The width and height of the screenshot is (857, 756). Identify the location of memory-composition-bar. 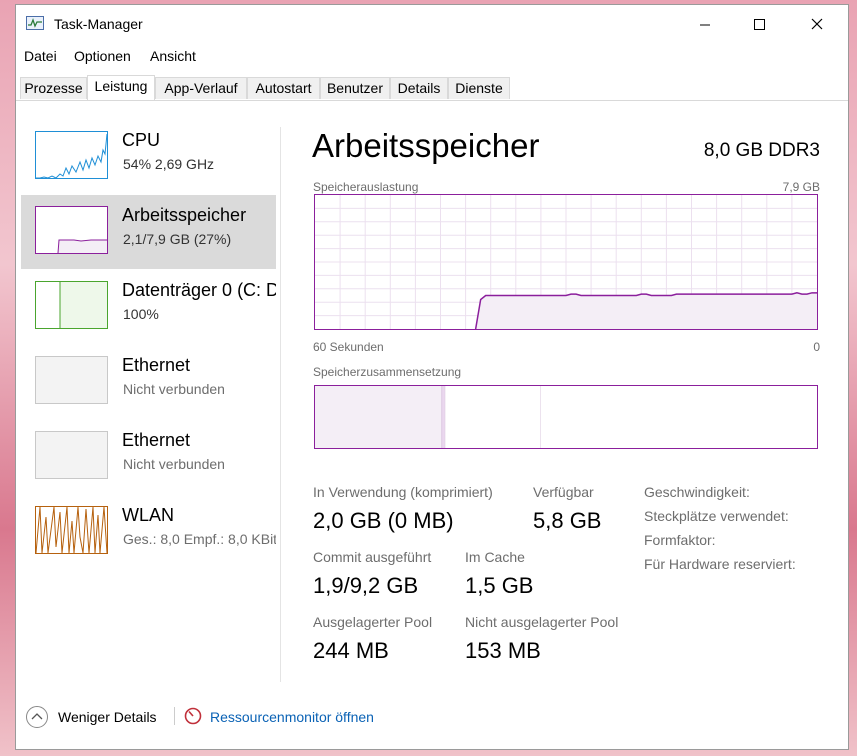
(566, 417).